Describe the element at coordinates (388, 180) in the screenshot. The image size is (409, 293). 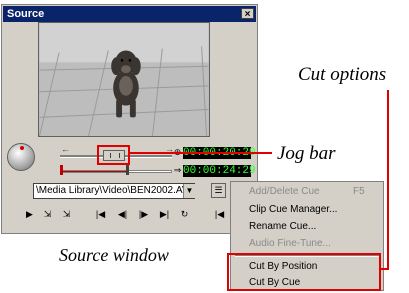
I see `cut-options-leader-v` at that location.